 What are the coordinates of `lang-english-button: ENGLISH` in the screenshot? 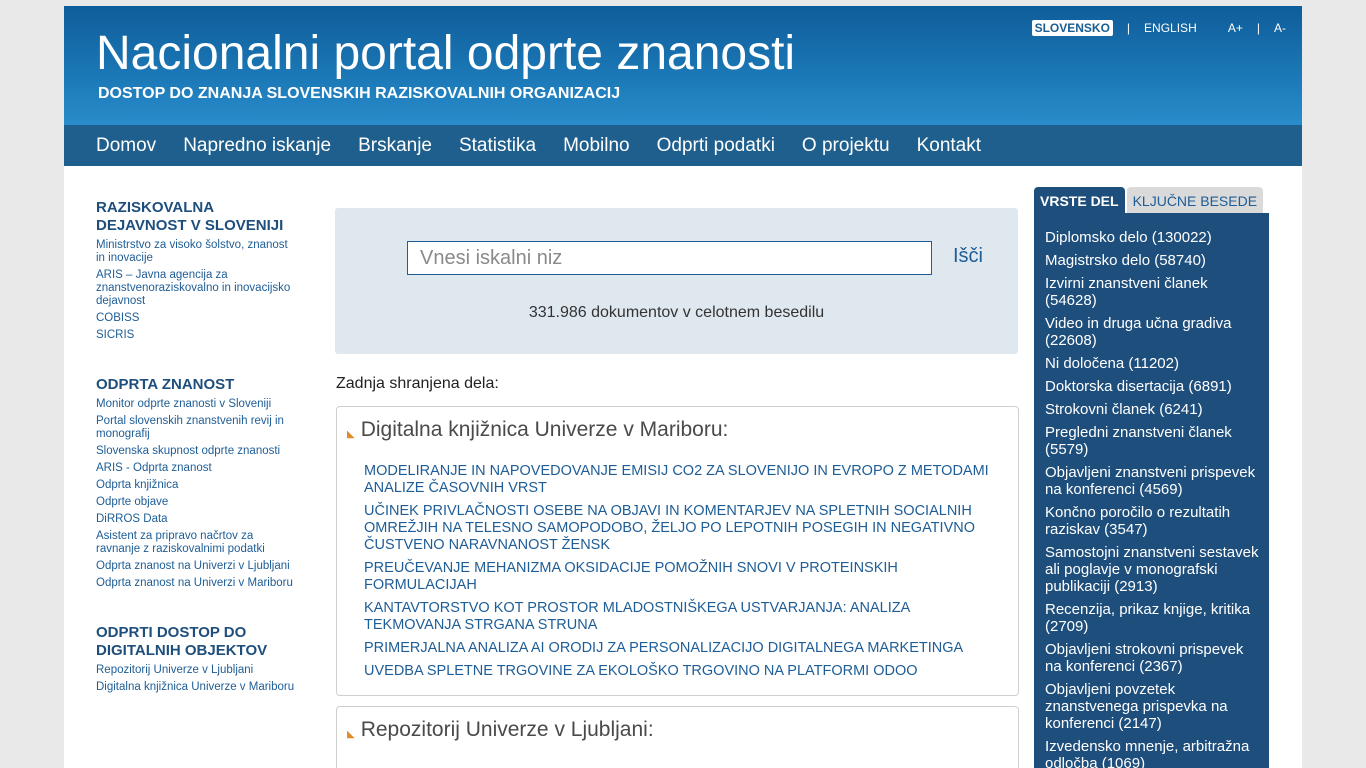 It's located at (1170, 28).